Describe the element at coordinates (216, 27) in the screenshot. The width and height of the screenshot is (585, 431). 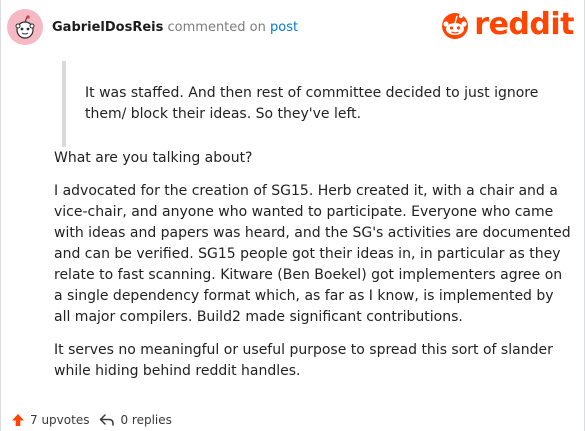
I see `action-text: commented on` at that location.